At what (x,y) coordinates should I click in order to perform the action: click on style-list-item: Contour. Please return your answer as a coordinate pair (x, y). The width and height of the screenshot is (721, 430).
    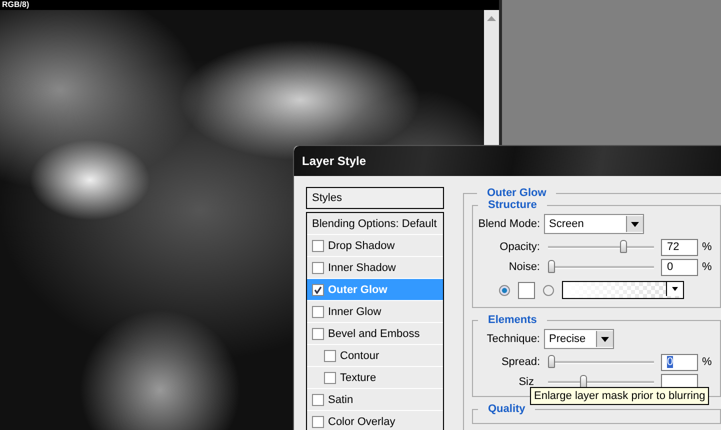
    Looking at the image, I should click on (375, 356).